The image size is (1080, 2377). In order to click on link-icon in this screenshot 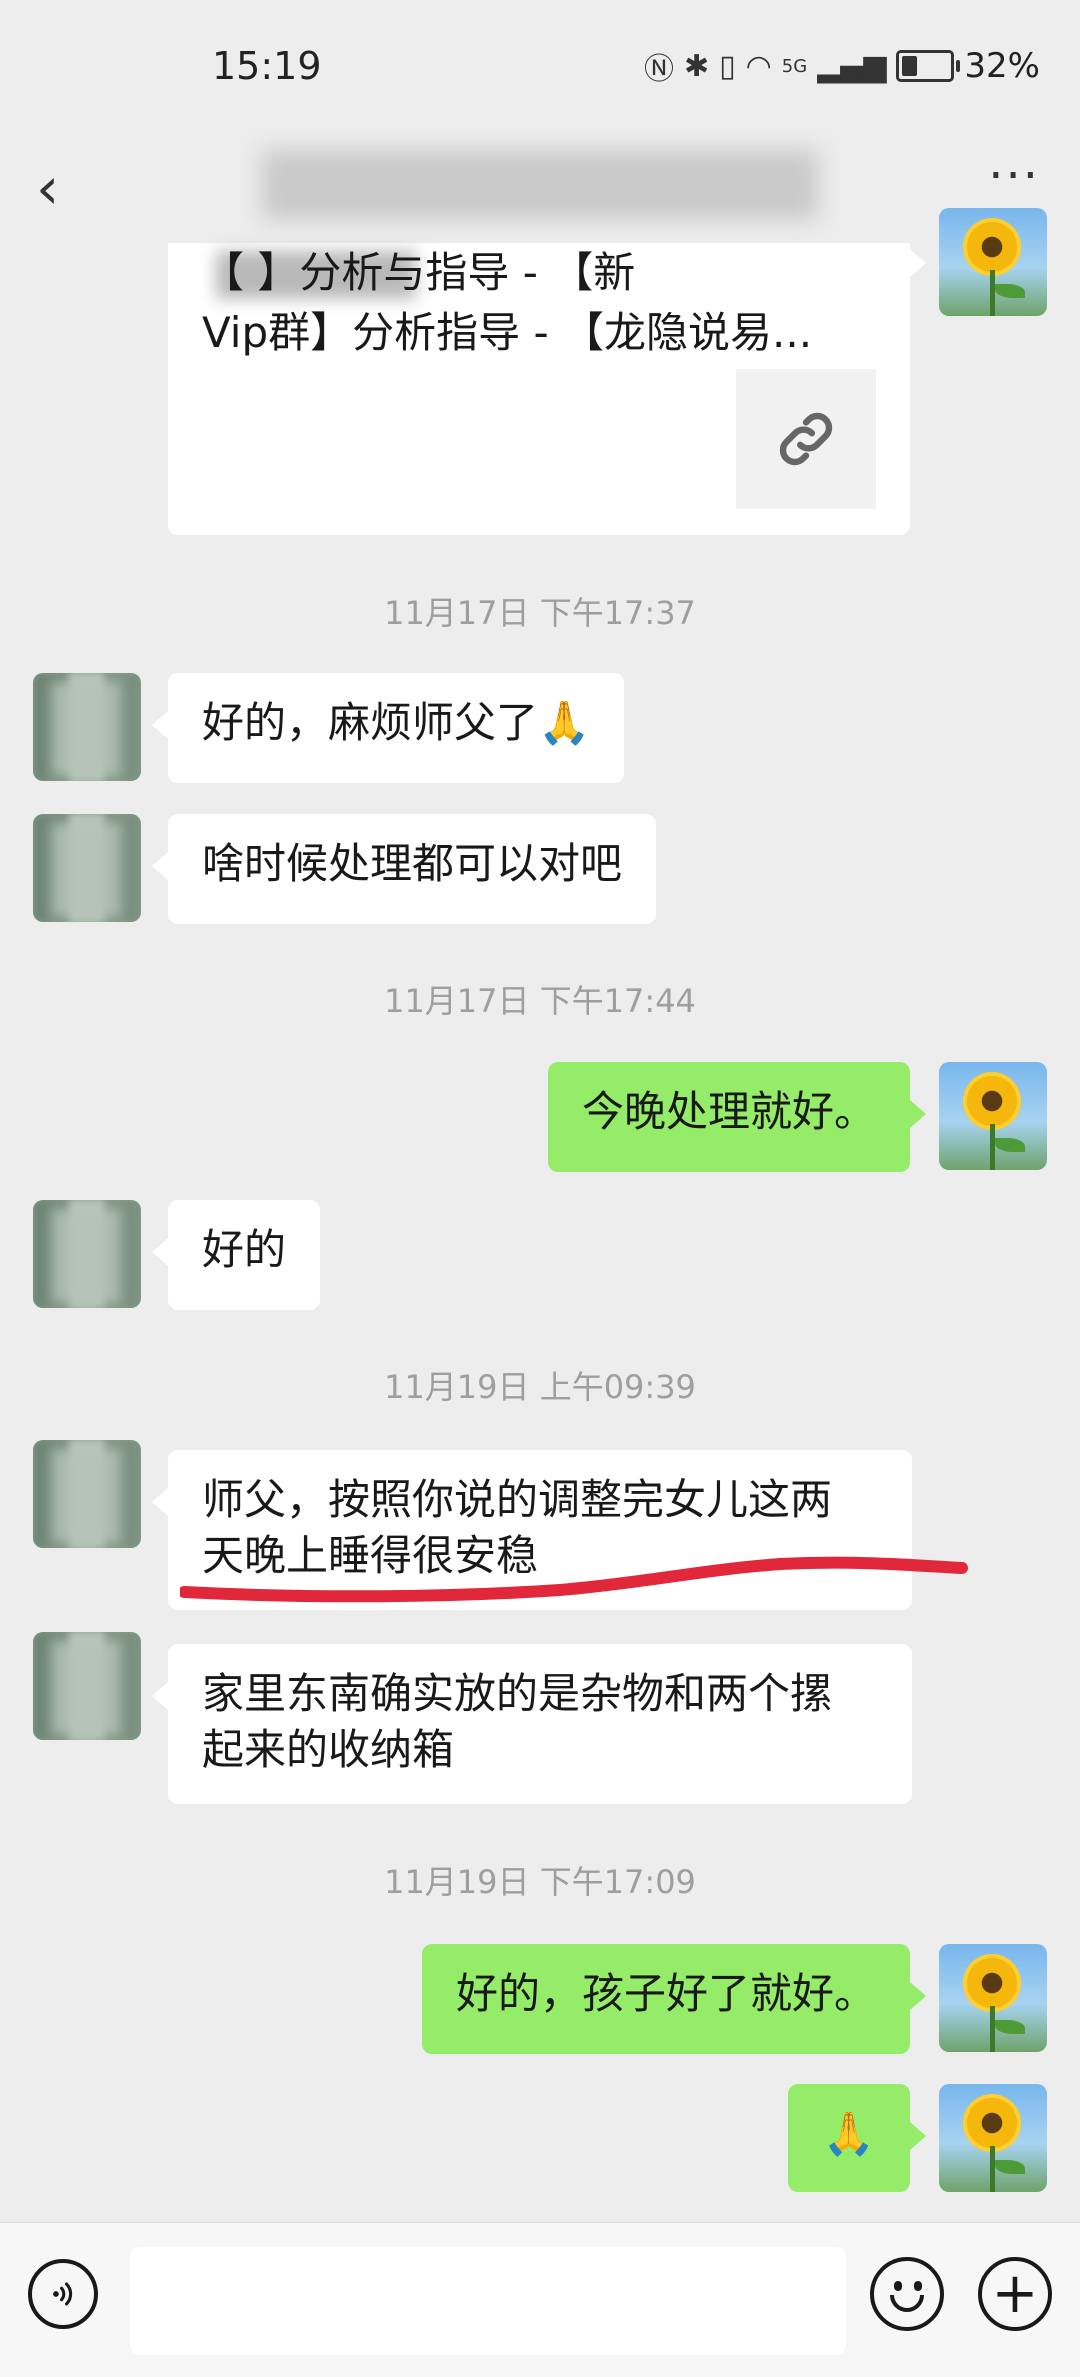, I will do `click(806, 439)`.